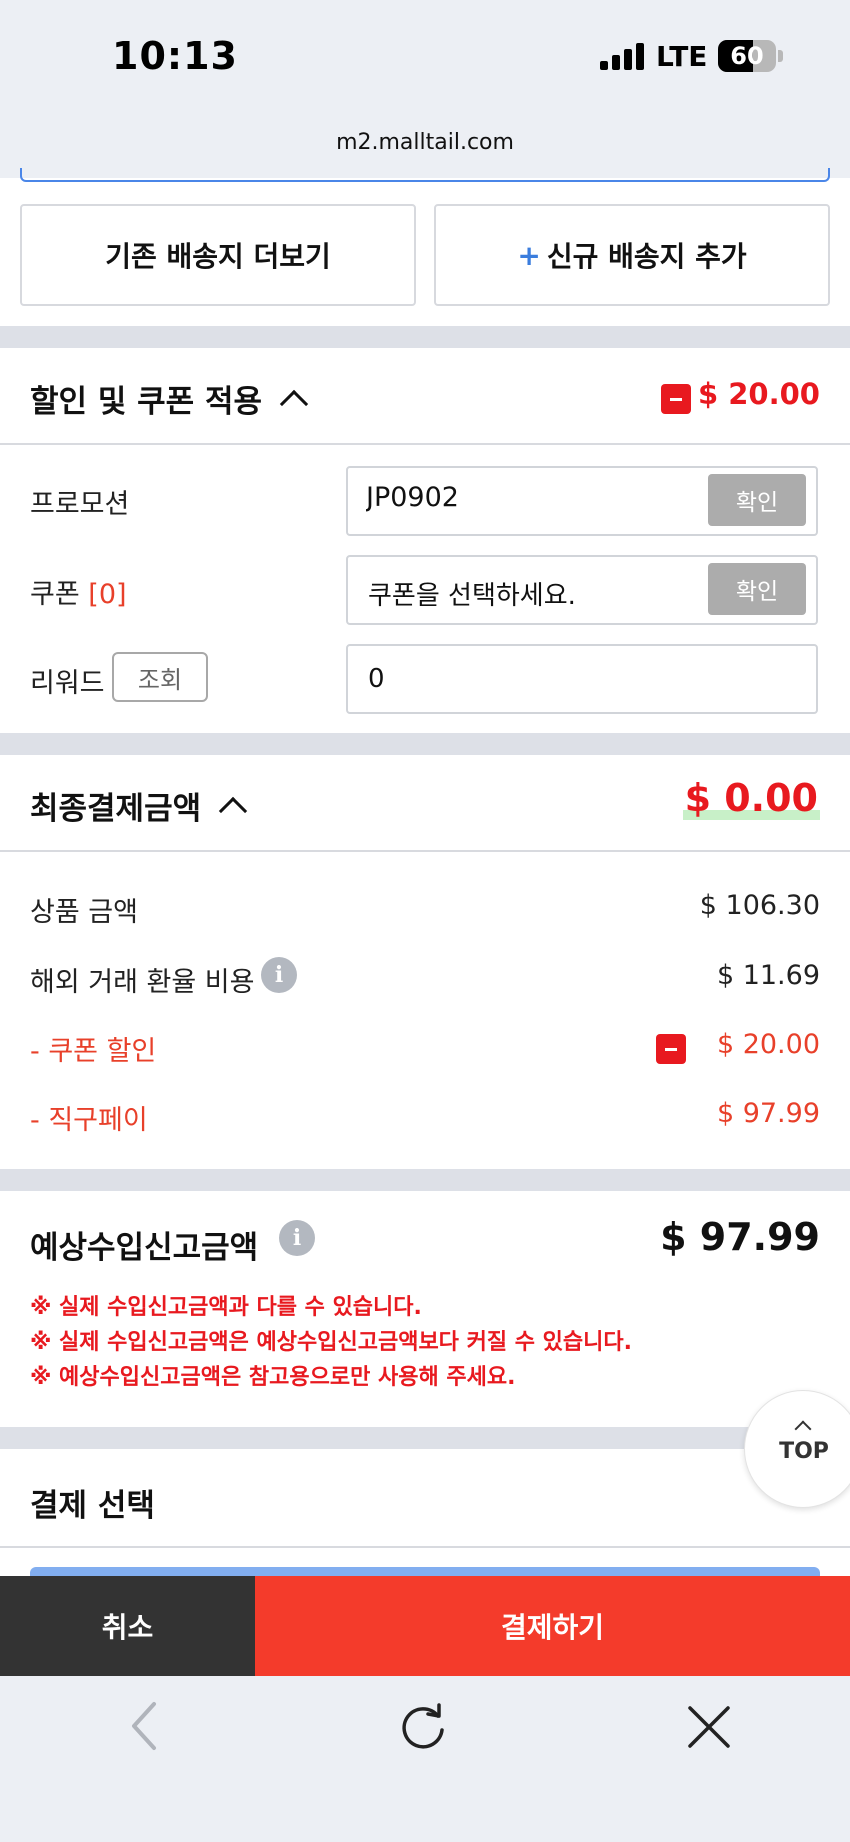 This screenshot has height=1842, width=850. Describe the element at coordinates (757, 500) in the screenshot. I see `promotion-confirm-button: 확인` at that location.